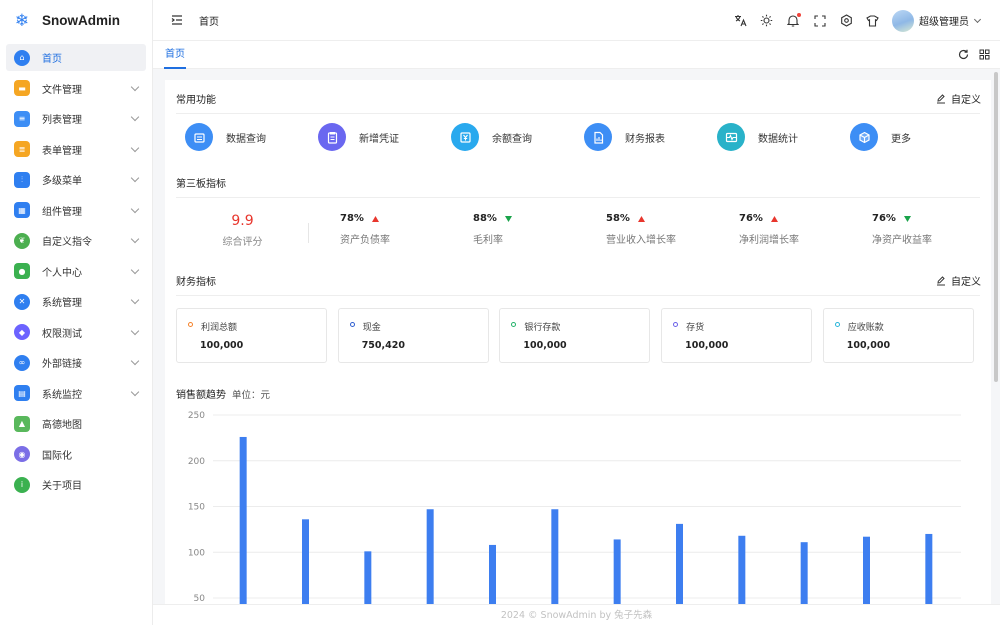  Describe the element at coordinates (624, 137) in the screenshot. I see `function-shortcut: 财务报表` at that location.